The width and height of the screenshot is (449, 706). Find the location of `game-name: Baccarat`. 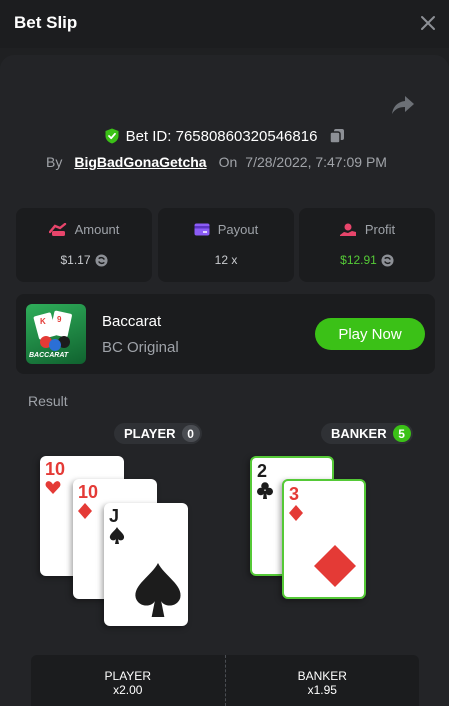

game-name: Baccarat is located at coordinates (132, 321).